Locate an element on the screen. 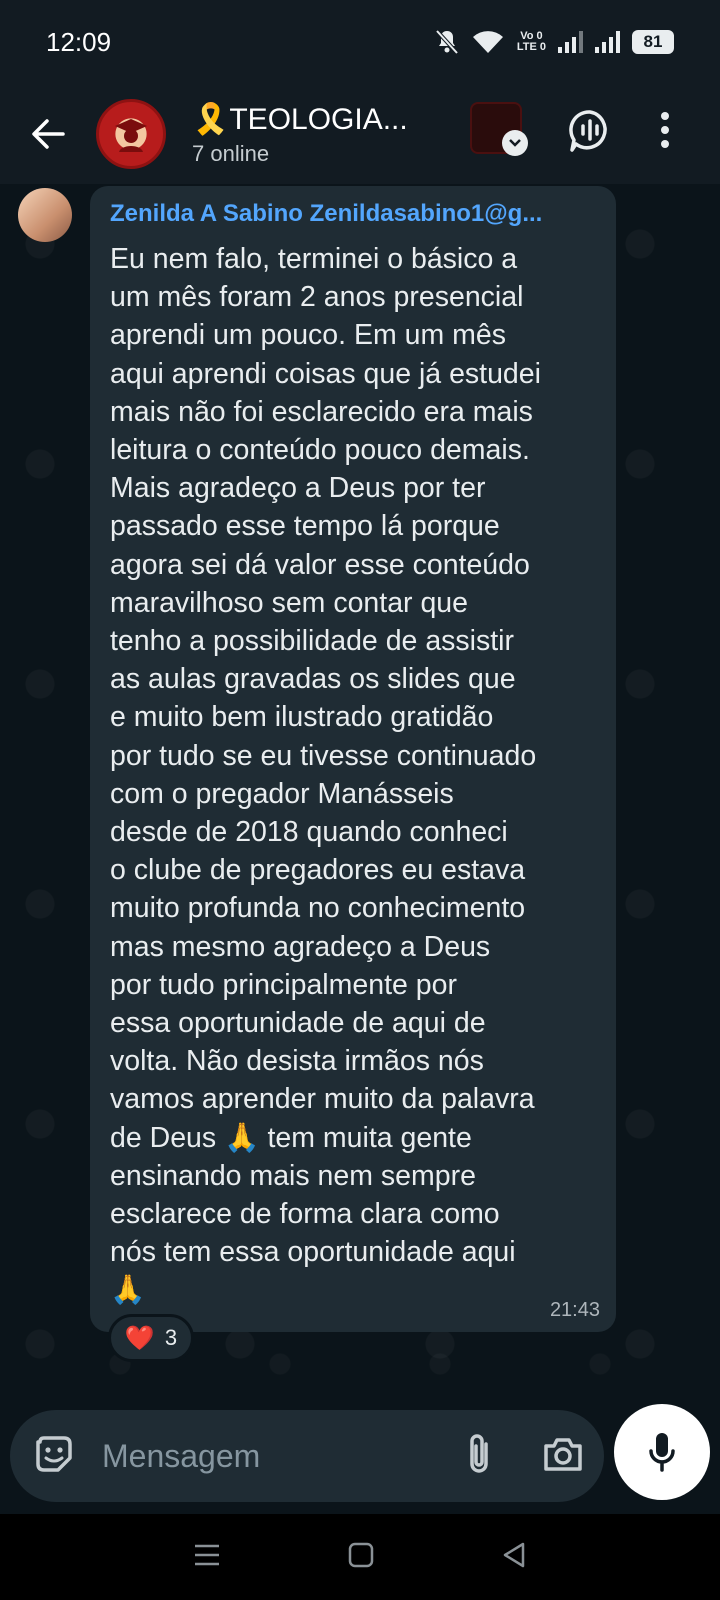  back-arrow-icon is located at coordinates (48, 134).